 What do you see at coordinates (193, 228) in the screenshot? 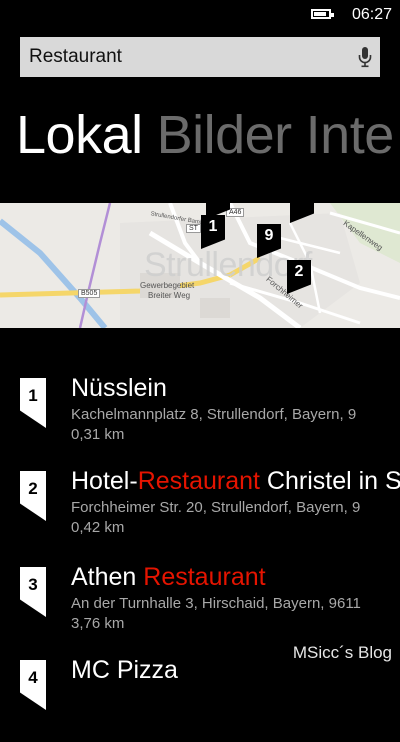
I see `road-badge-st: ST` at bounding box center [193, 228].